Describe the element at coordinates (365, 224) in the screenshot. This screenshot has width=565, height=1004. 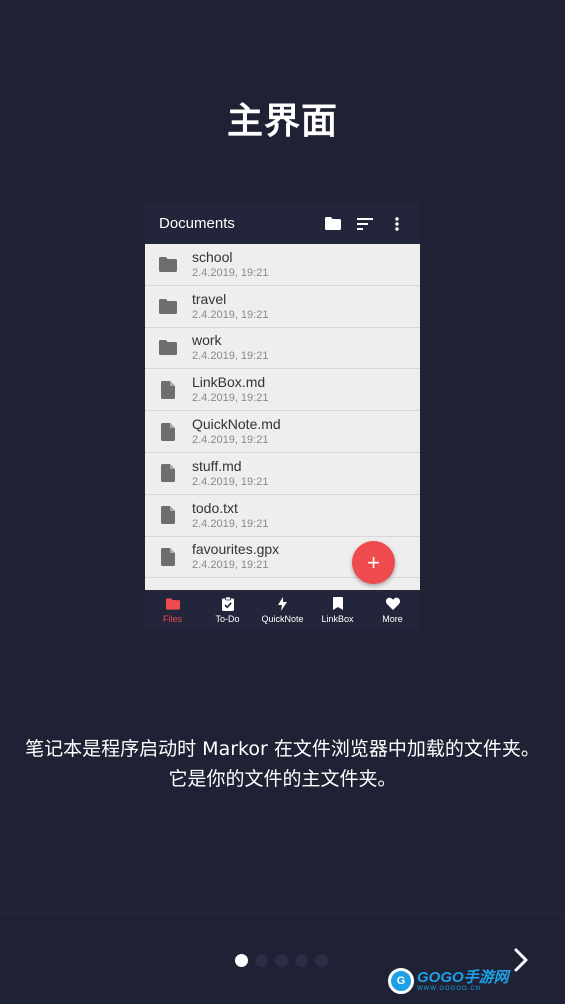
I see `sort-icon` at that location.